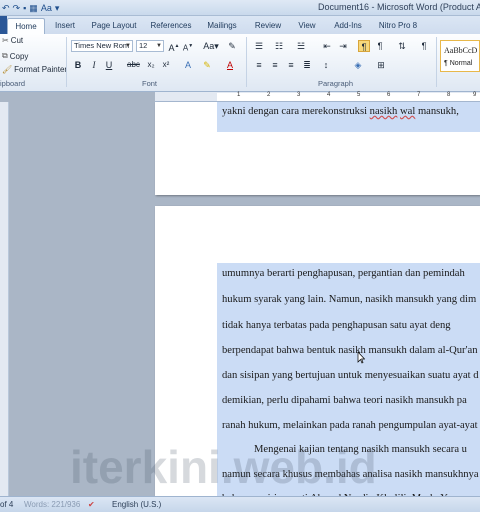 The image size is (480, 512). I want to click on watermark: iterkini.web.id, so click(223, 467).